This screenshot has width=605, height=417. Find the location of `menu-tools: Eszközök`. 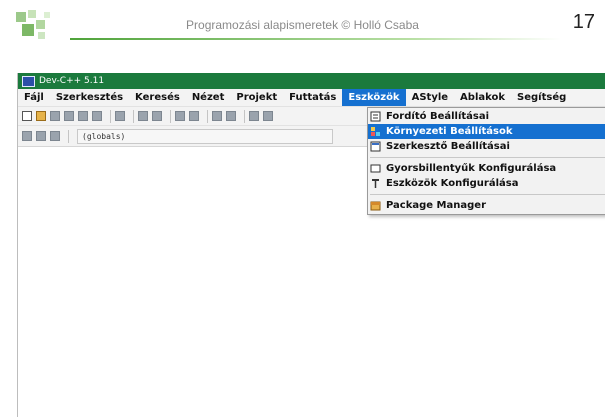

menu-tools: Eszközök is located at coordinates (374, 97).